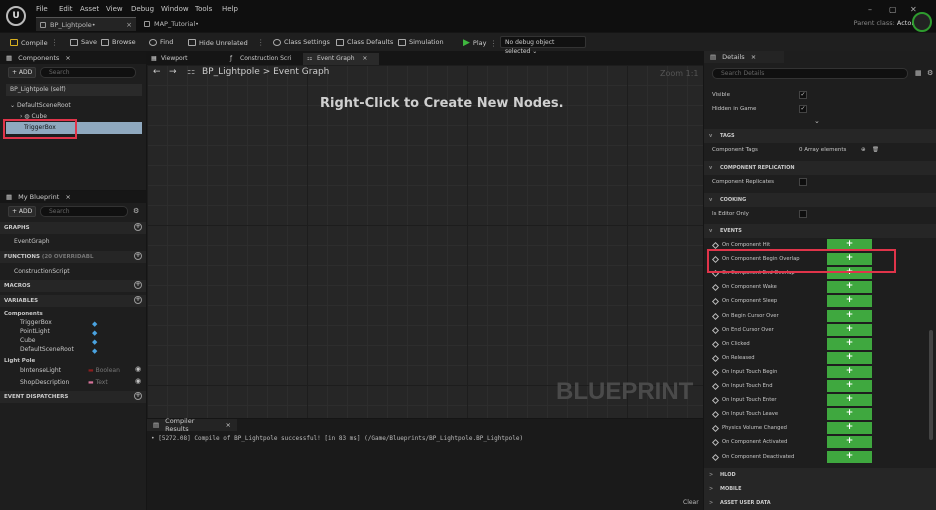 Image resolution: width=936 pixels, height=510 pixels. What do you see at coordinates (493, 43) in the screenshot?
I see `play-options-icon: ⋮` at bounding box center [493, 43].